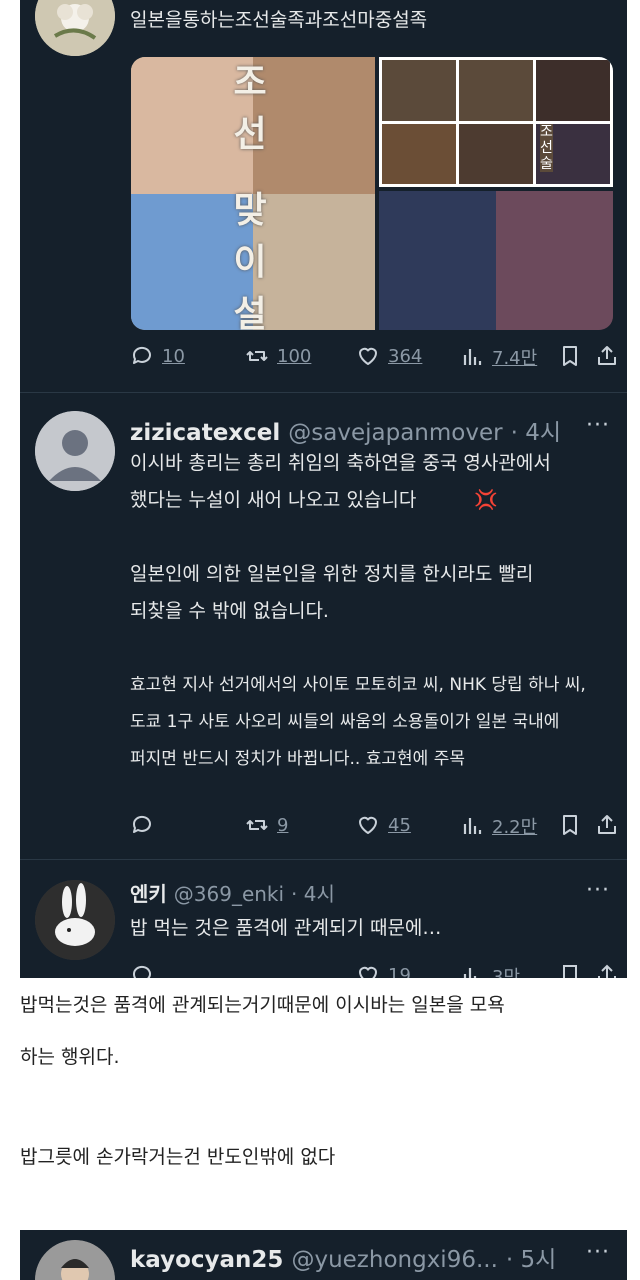 Image resolution: width=640 pixels, height=1280 pixels. What do you see at coordinates (395, 433) in the screenshot?
I see `user-handle: @savejapanmover` at bounding box center [395, 433].